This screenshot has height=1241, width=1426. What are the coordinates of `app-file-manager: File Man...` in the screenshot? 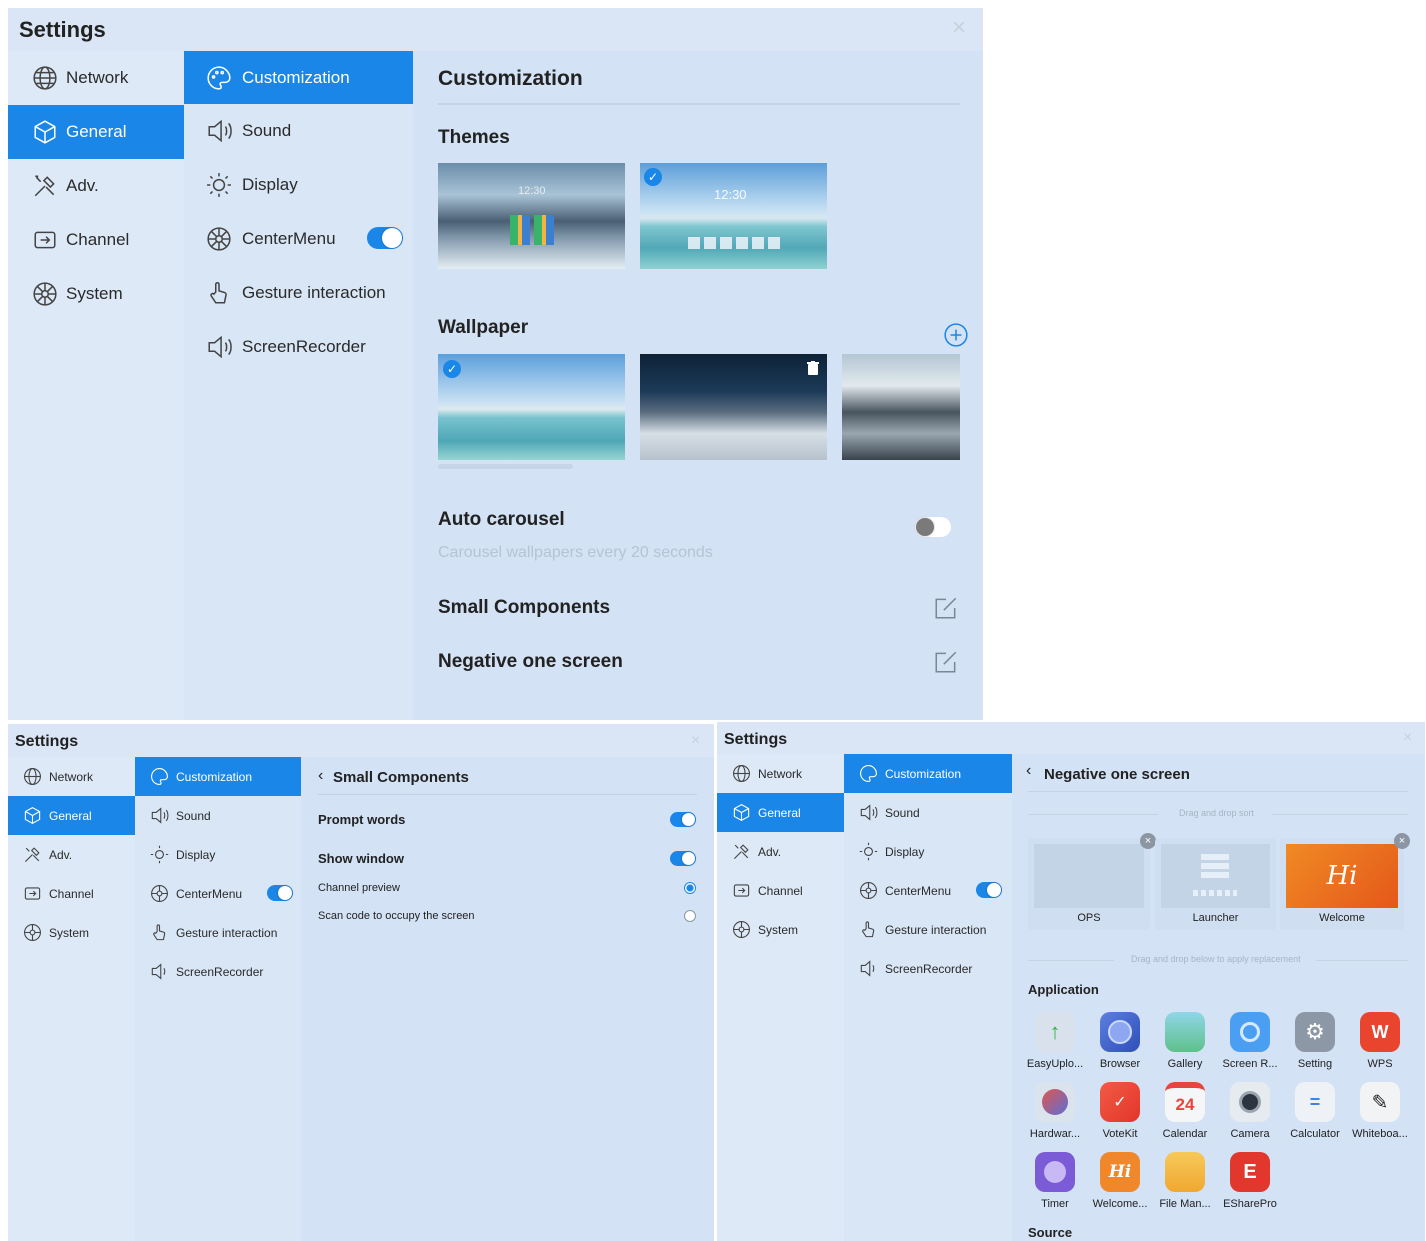 It's located at (1185, 1181).